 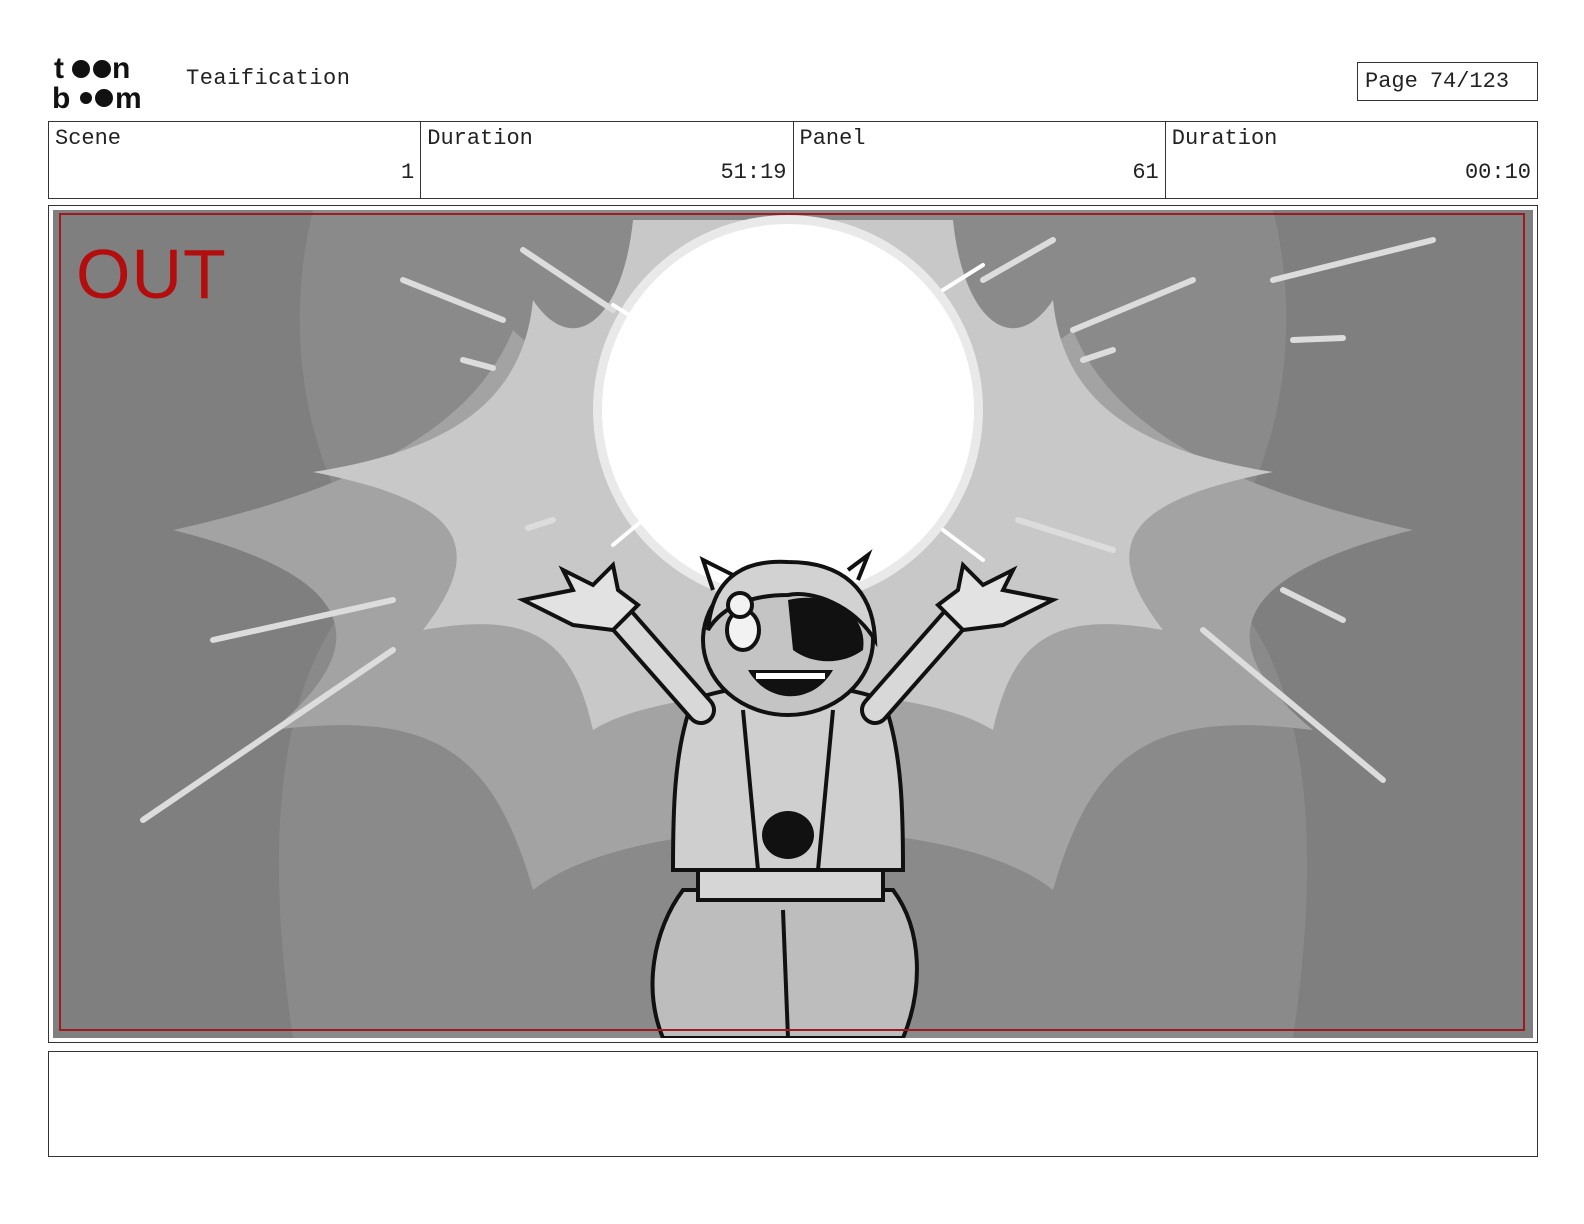 I want to click on scene-label: Scene, so click(x=88, y=138).